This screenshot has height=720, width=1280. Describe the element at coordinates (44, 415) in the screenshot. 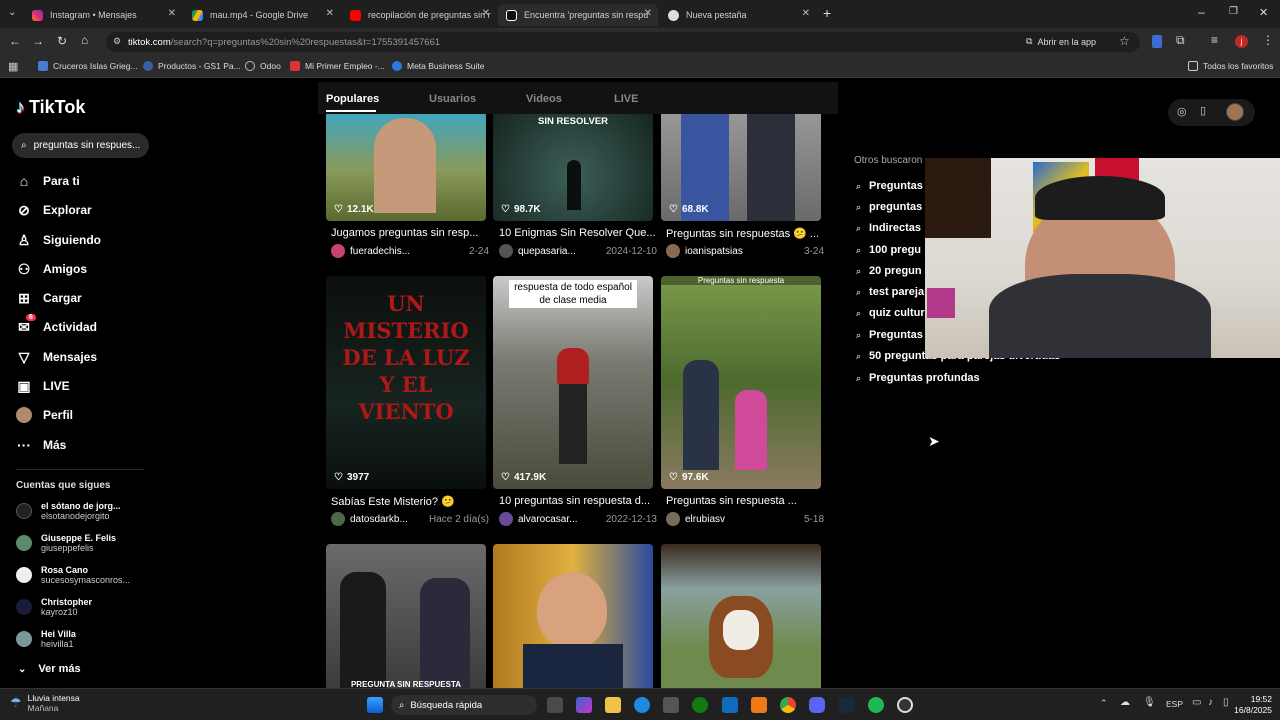

I see `nav-perfil: Perfil` at that location.